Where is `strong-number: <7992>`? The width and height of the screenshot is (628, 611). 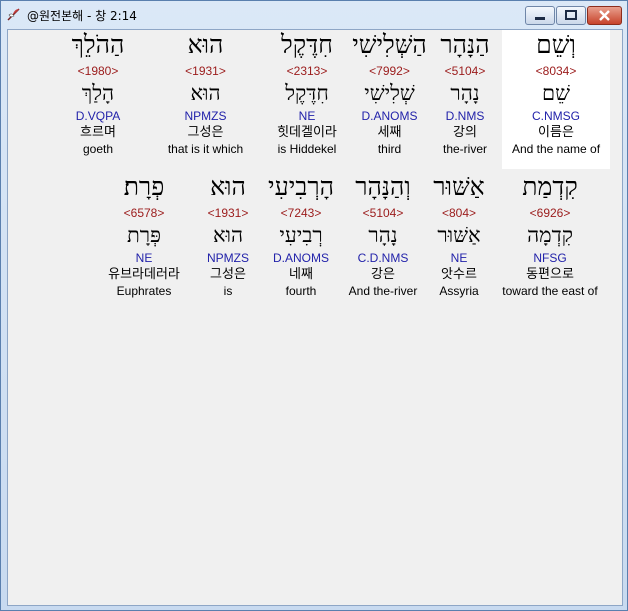
strong-number: <7992> is located at coordinates (389, 71).